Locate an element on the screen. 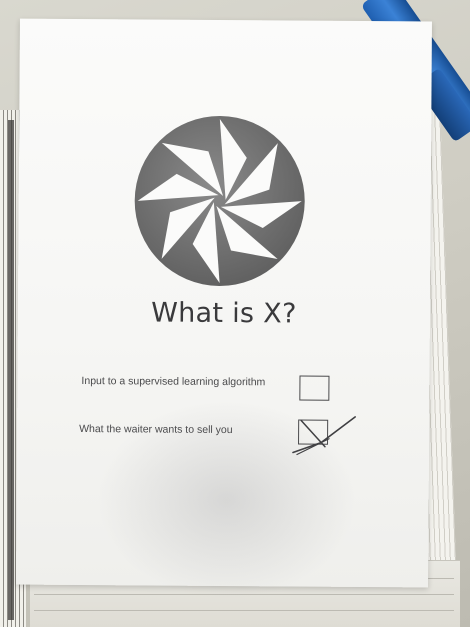 This screenshot has width=470, height=627. page-title: What is X? is located at coordinates (224, 313).